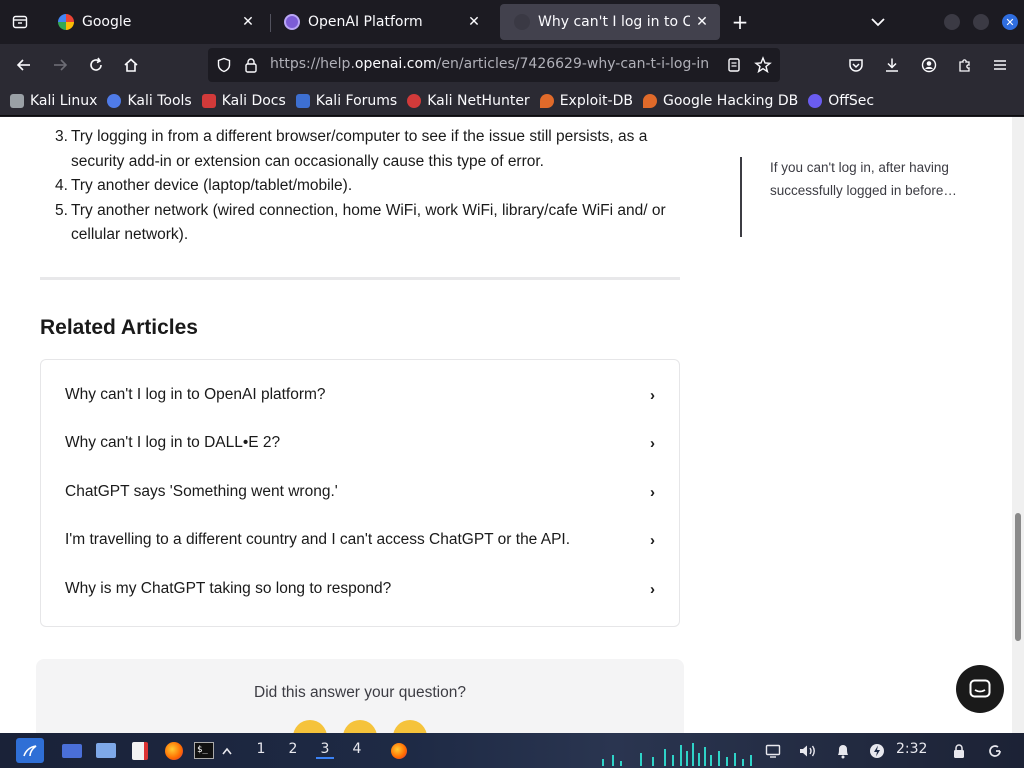 The image size is (1024, 768). Describe the element at coordinates (911, 749) in the screenshot. I see `taskbar-clock: 2:32` at that location.